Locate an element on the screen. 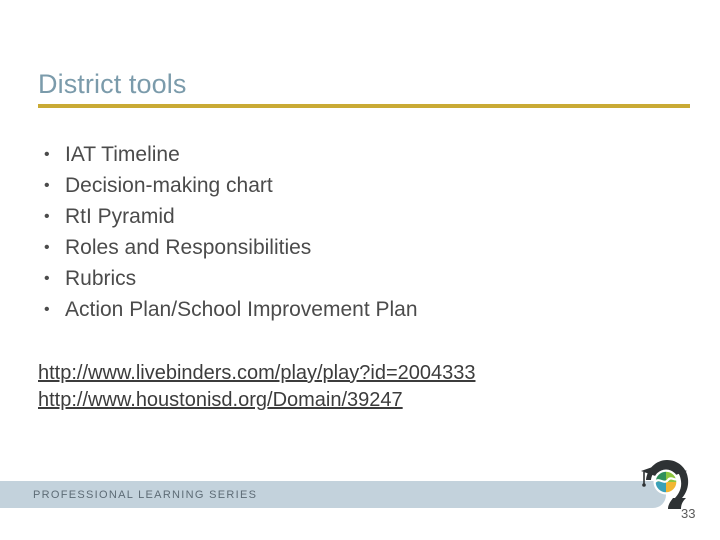 Image resolution: width=720 pixels, height=540 pixels. list-item-label: Roles and Responsibilities is located at coordinates (188, 247).